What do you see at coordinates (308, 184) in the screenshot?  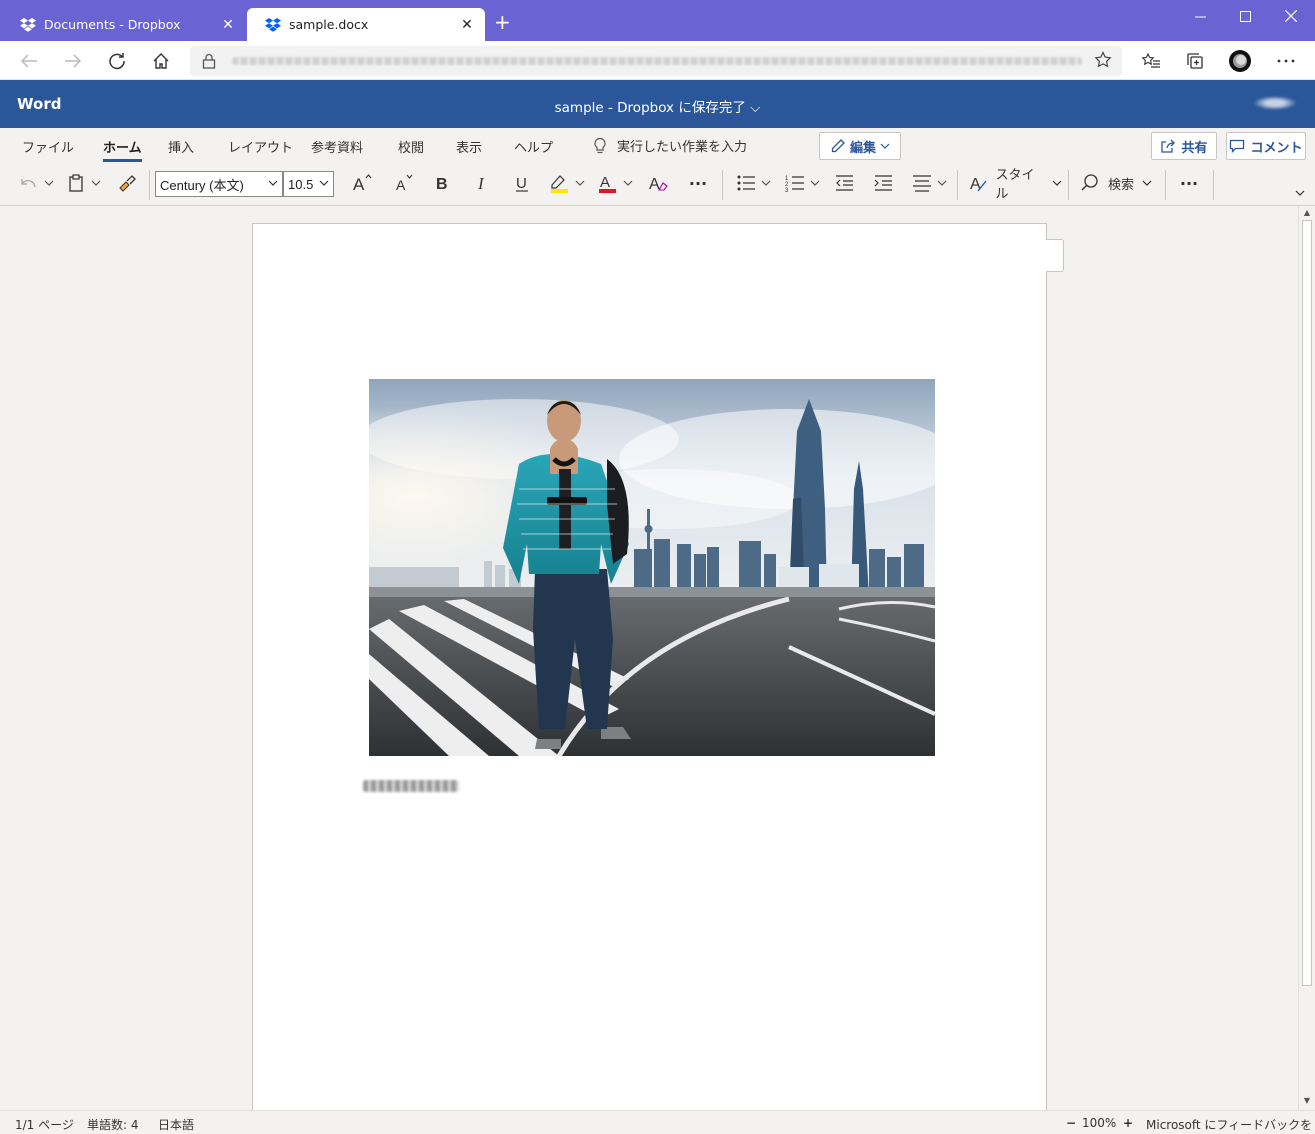 I see `font-size-select: 10.5` at bounding box center [308, 184].